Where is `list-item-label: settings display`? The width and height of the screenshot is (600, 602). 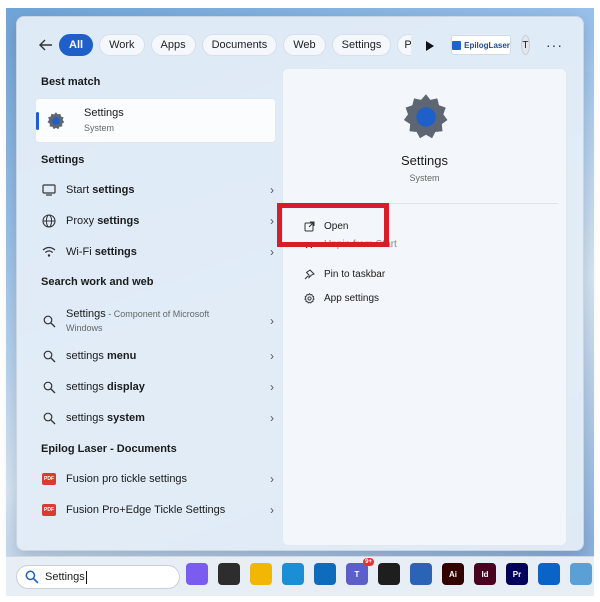
list-item-label: settings display is located at coordinates (105, 387).